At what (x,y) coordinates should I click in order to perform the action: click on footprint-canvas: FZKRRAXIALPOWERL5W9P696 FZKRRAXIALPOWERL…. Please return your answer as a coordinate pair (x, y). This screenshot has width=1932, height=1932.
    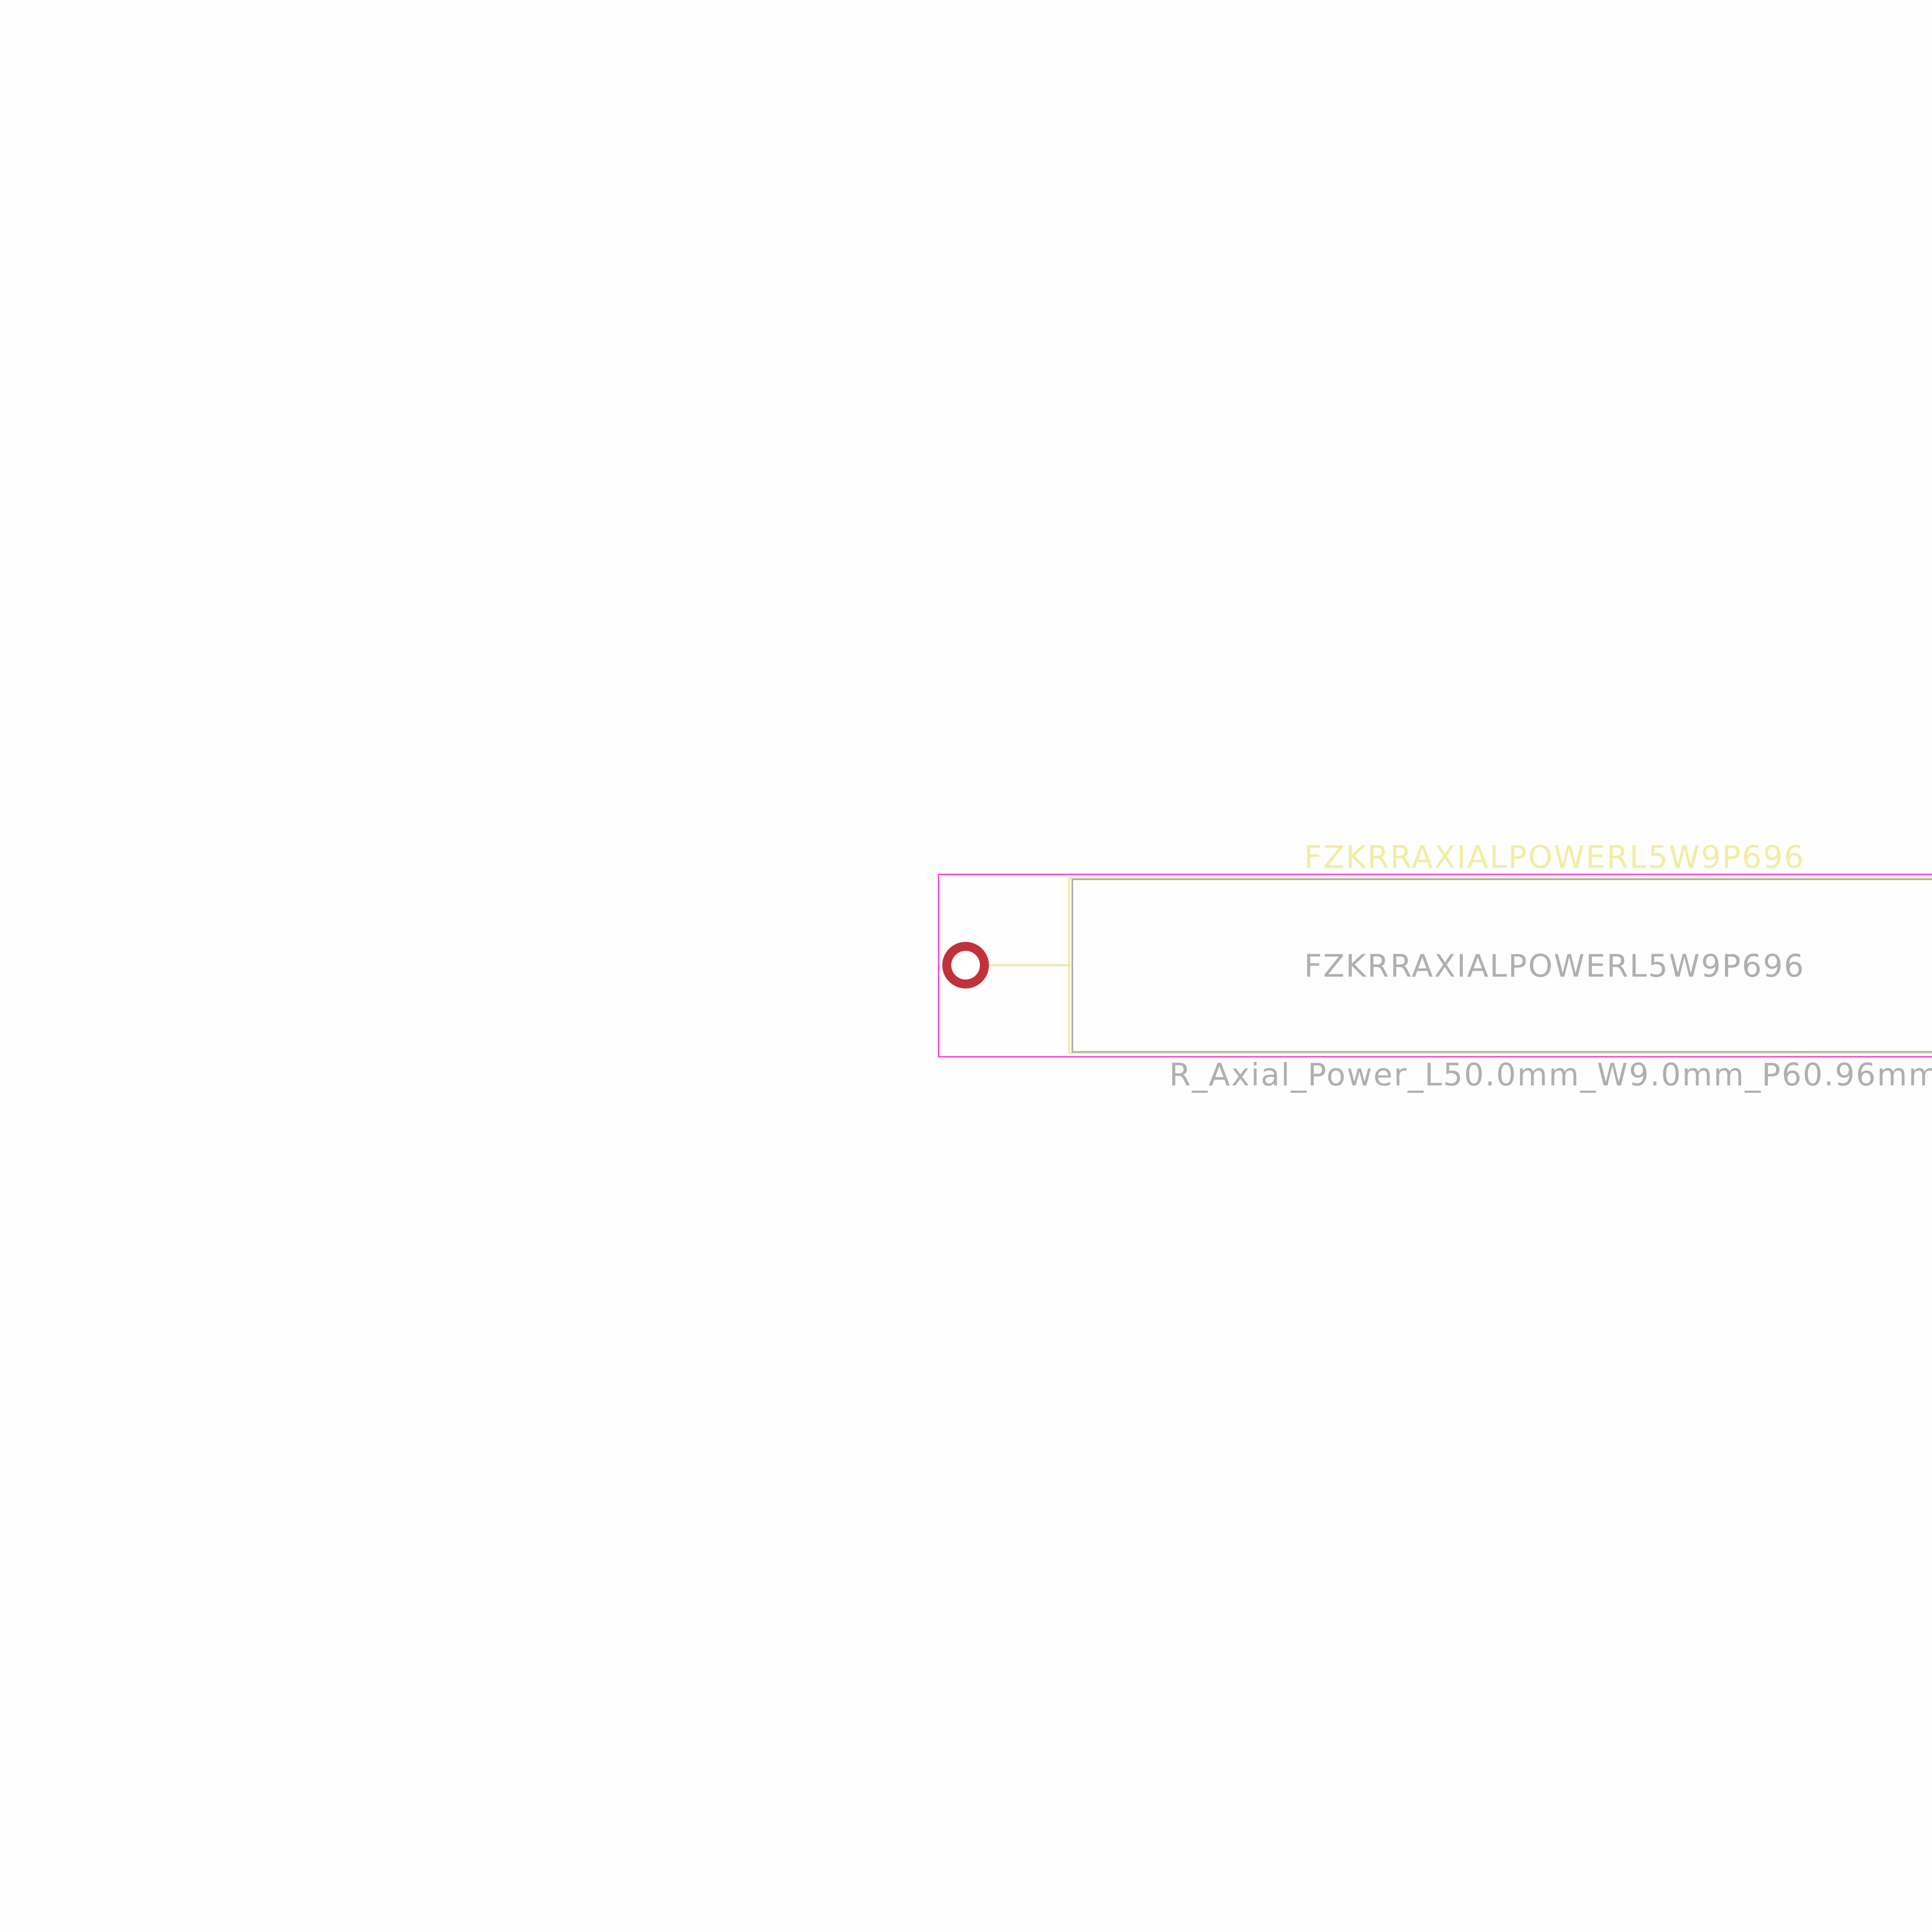
    Looking at the image, I should click on (1435, 966).